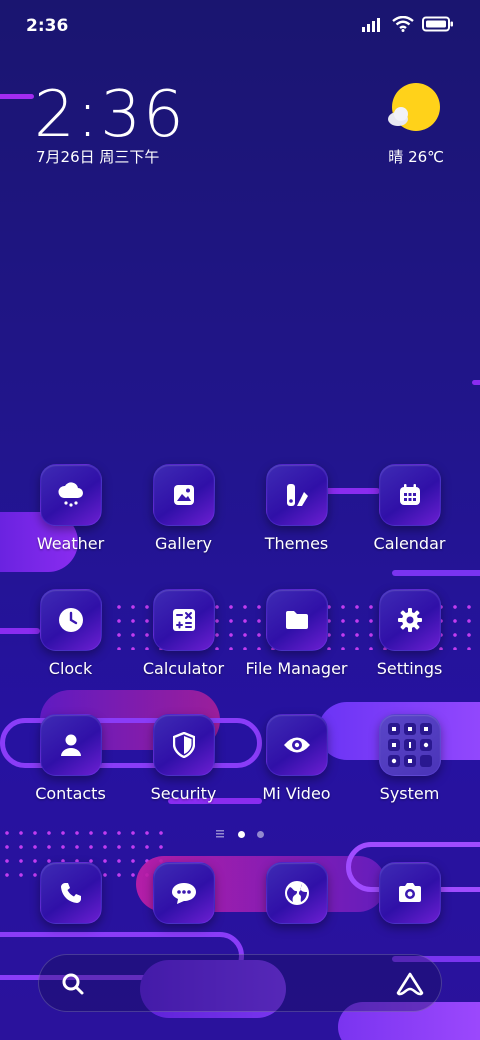 Image resolution: width=480 pixels, height=1040 pixels. I want to click on app-clock: Clock, so click(70, 633).